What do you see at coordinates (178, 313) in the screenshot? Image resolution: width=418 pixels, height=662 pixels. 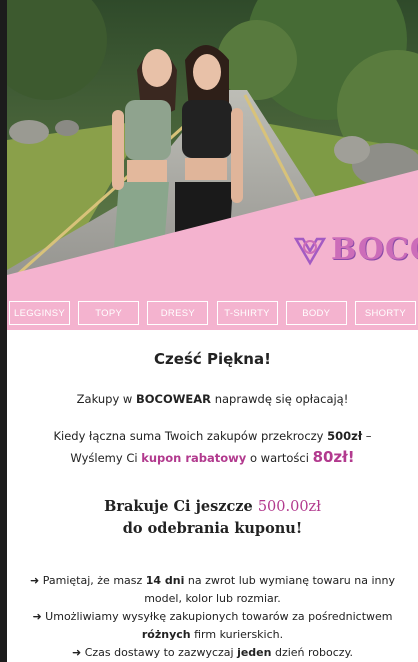 I see `nav-item-dresy: DRESY` at bounding box center [178, 313].